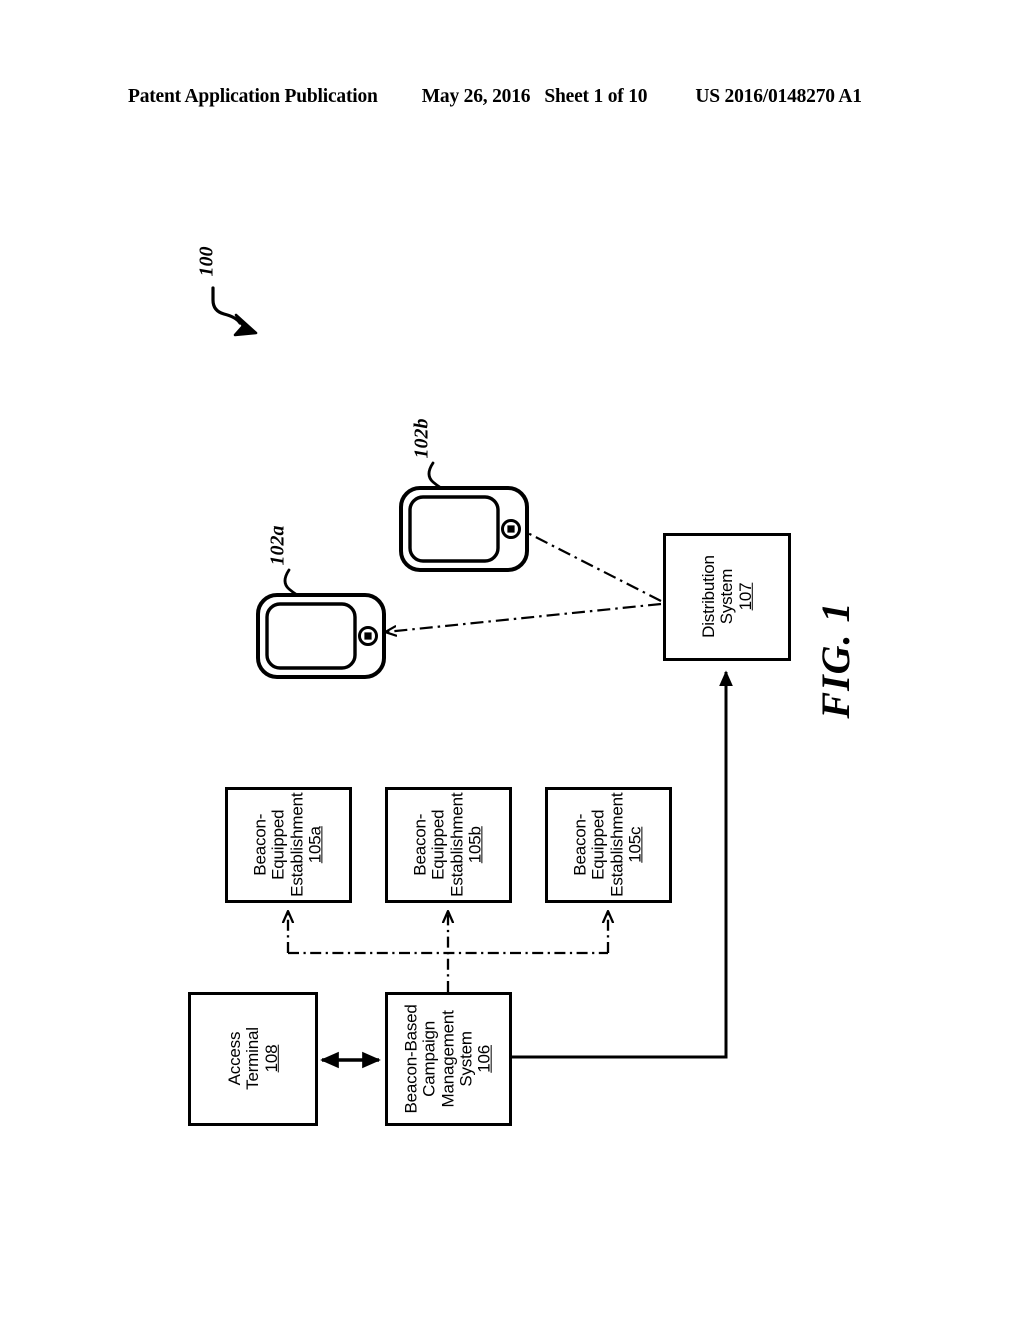  I want to click on box-access-terminal: Access Terminal 108, so click(253, 1059).